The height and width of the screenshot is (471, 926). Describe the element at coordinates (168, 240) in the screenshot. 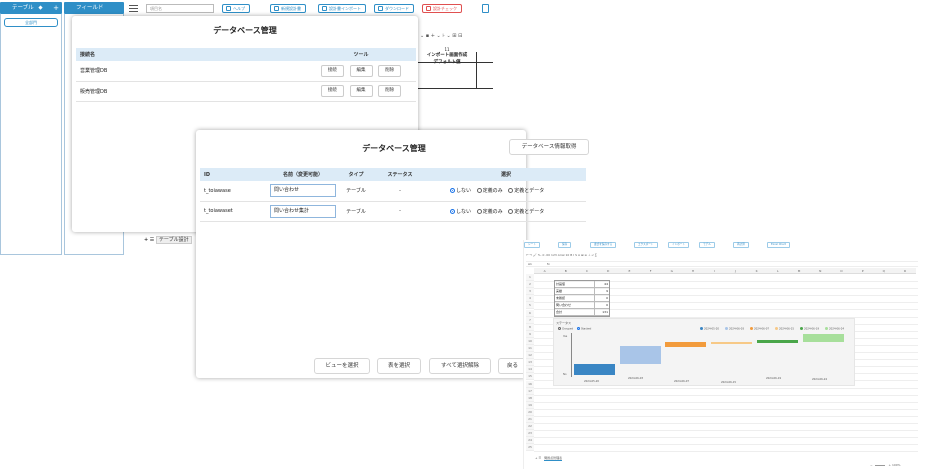

I see `bg-bottom-tab: + ☰ テーブル設計` at that location.